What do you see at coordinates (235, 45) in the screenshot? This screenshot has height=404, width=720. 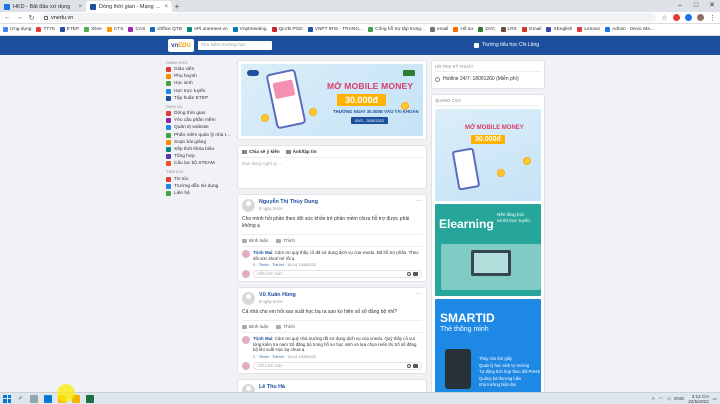 I see `school-search-input: Tìm kiếm trường học` at bounding box center [235, 45].